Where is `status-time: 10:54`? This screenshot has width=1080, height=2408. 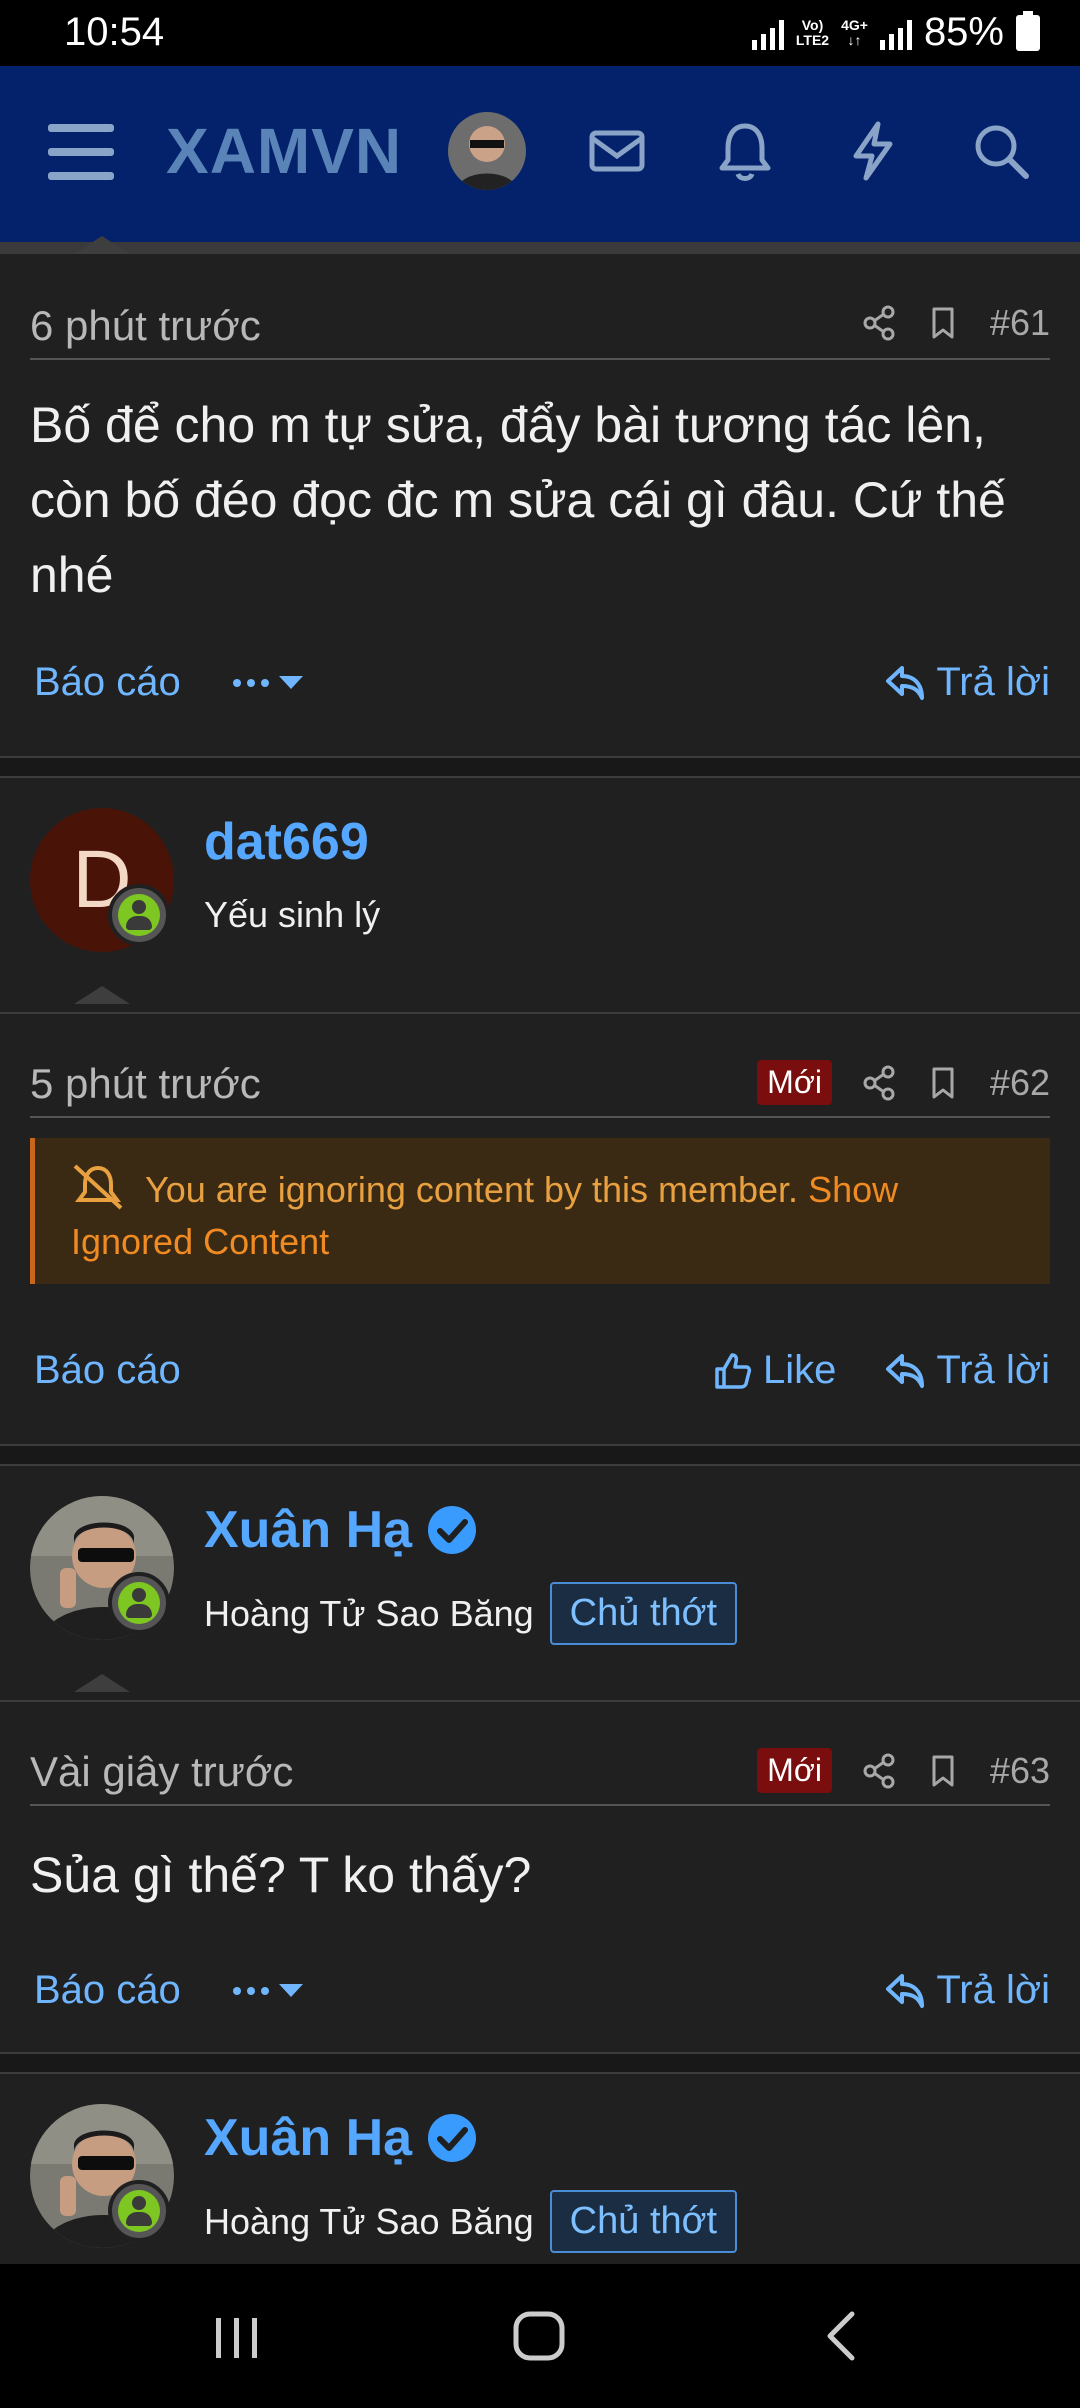 status-time: 10:54 is located at coordinates (114, 32).